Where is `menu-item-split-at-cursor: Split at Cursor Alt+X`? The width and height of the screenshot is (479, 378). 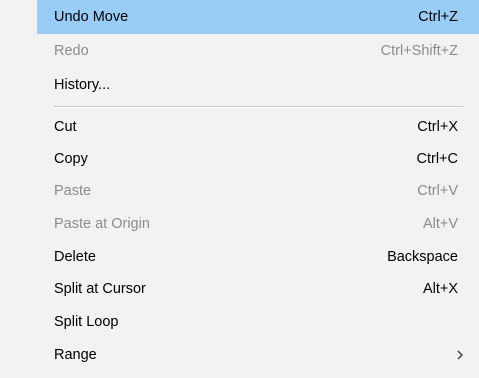 menu-item-split-at-cursor: Split at Cursor Alt+X is located at coordinates (258, 289).